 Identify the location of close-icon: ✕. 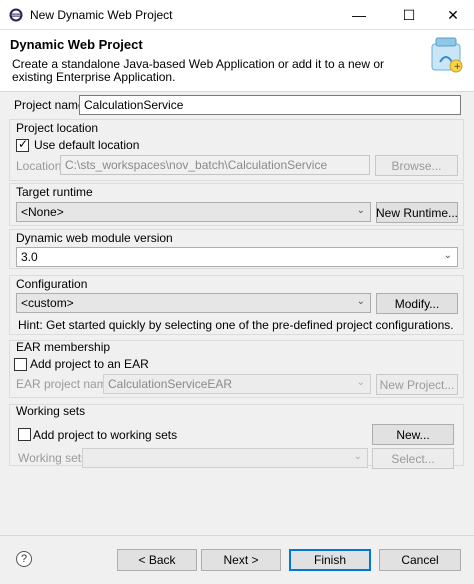
(452, 15).